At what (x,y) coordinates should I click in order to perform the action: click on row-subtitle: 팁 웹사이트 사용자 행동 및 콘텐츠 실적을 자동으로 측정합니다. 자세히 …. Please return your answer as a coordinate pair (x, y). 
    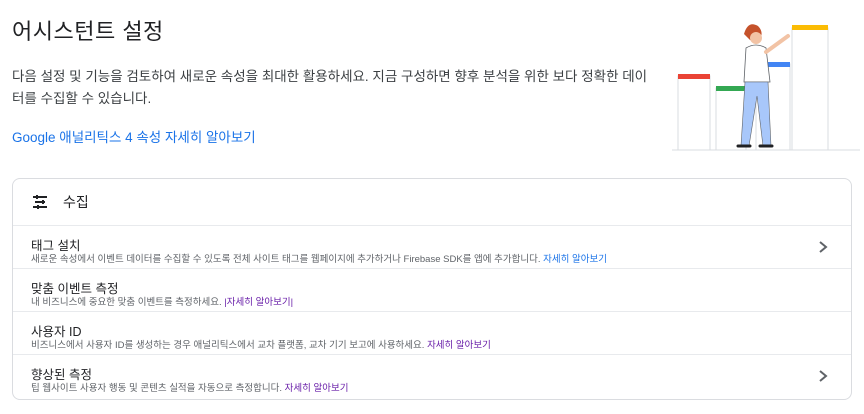
    Looking at the image, I should click on (190, 388).